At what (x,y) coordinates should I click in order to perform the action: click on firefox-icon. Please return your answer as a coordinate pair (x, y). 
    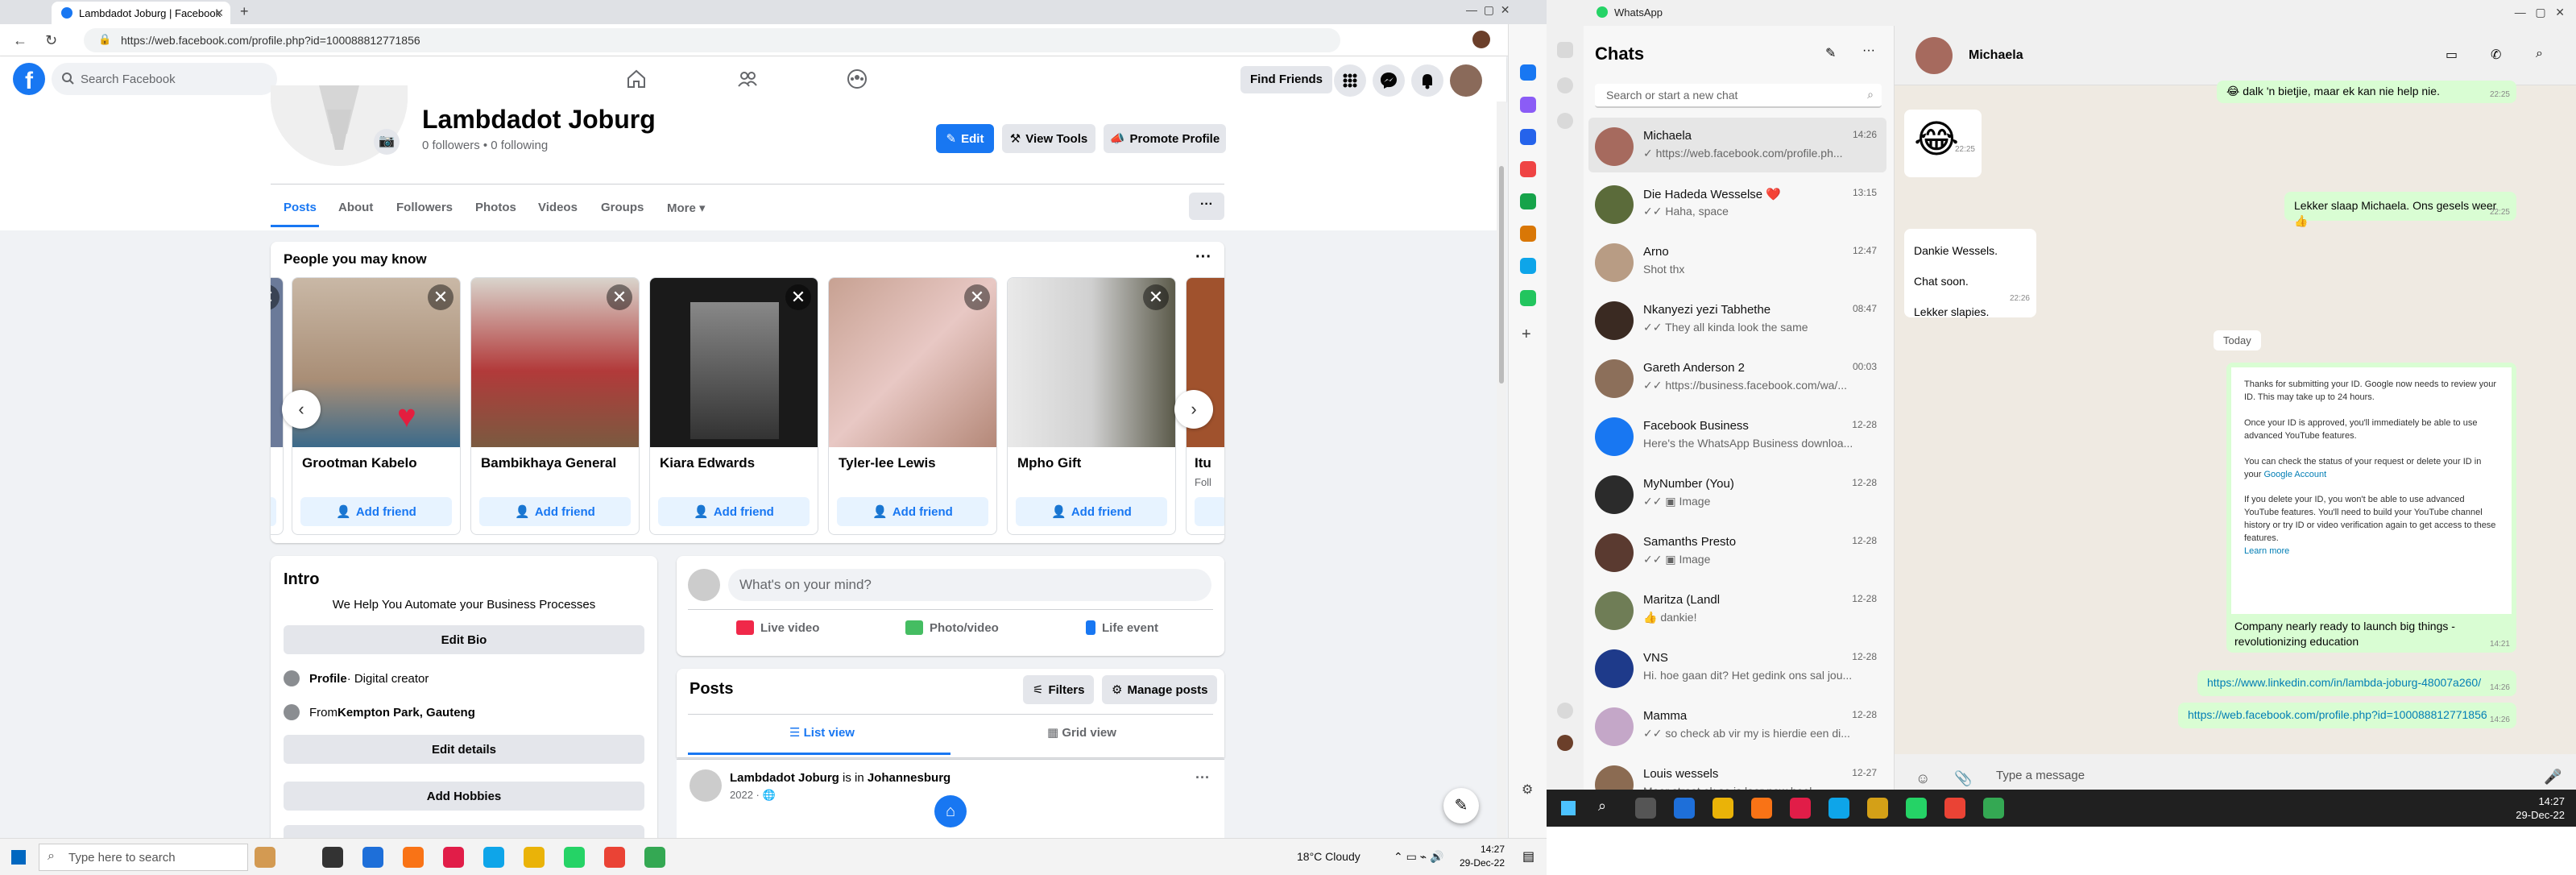
    Looking at the image, I should click on (413, 857).